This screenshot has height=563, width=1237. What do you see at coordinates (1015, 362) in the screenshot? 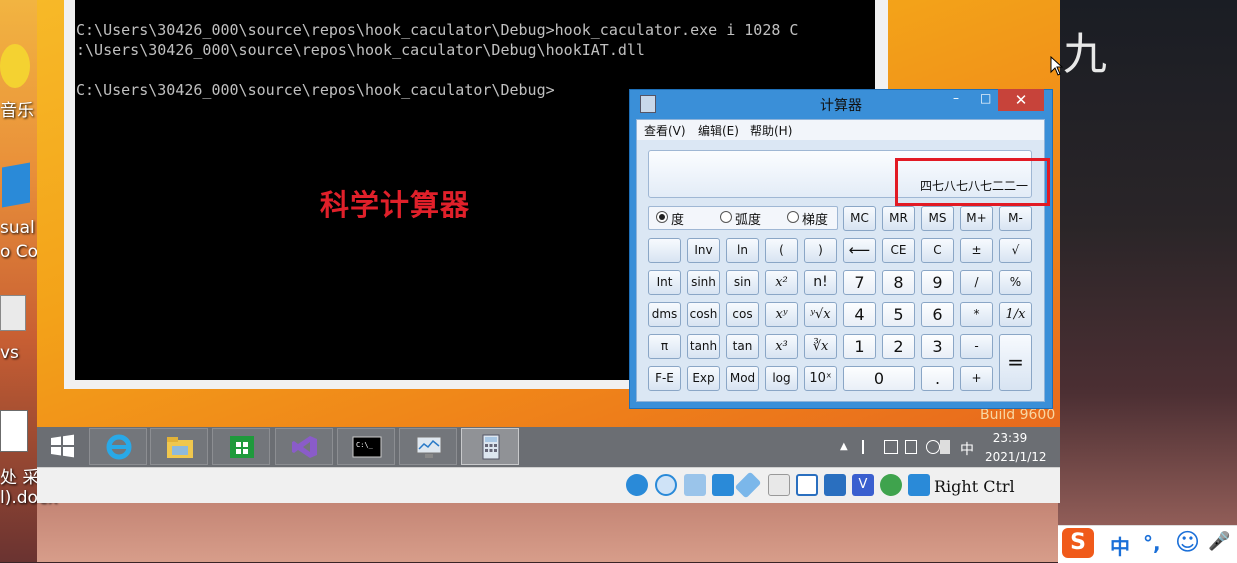
I see `key-equals: =` at bounding box center [1015, 362].